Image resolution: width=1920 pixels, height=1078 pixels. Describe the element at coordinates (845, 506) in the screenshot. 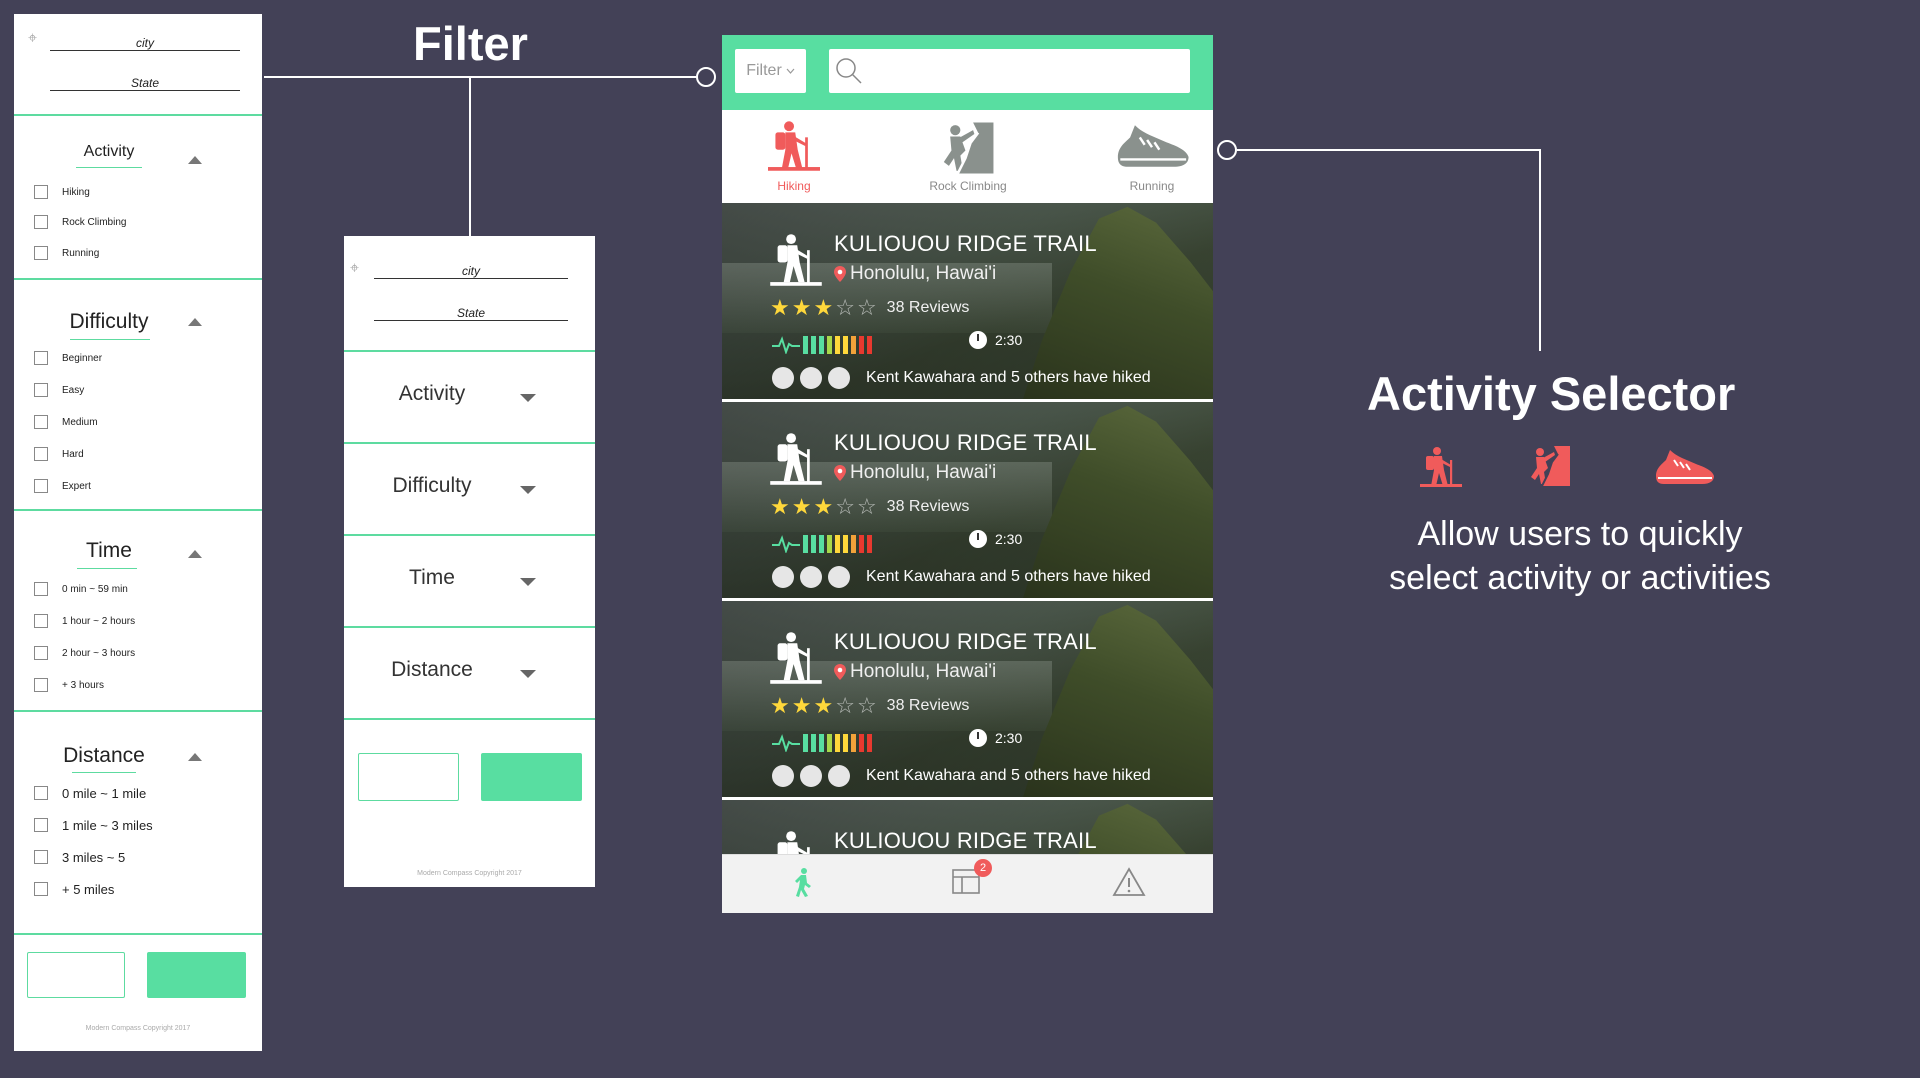

I see `star-icon: ☆` at that location.